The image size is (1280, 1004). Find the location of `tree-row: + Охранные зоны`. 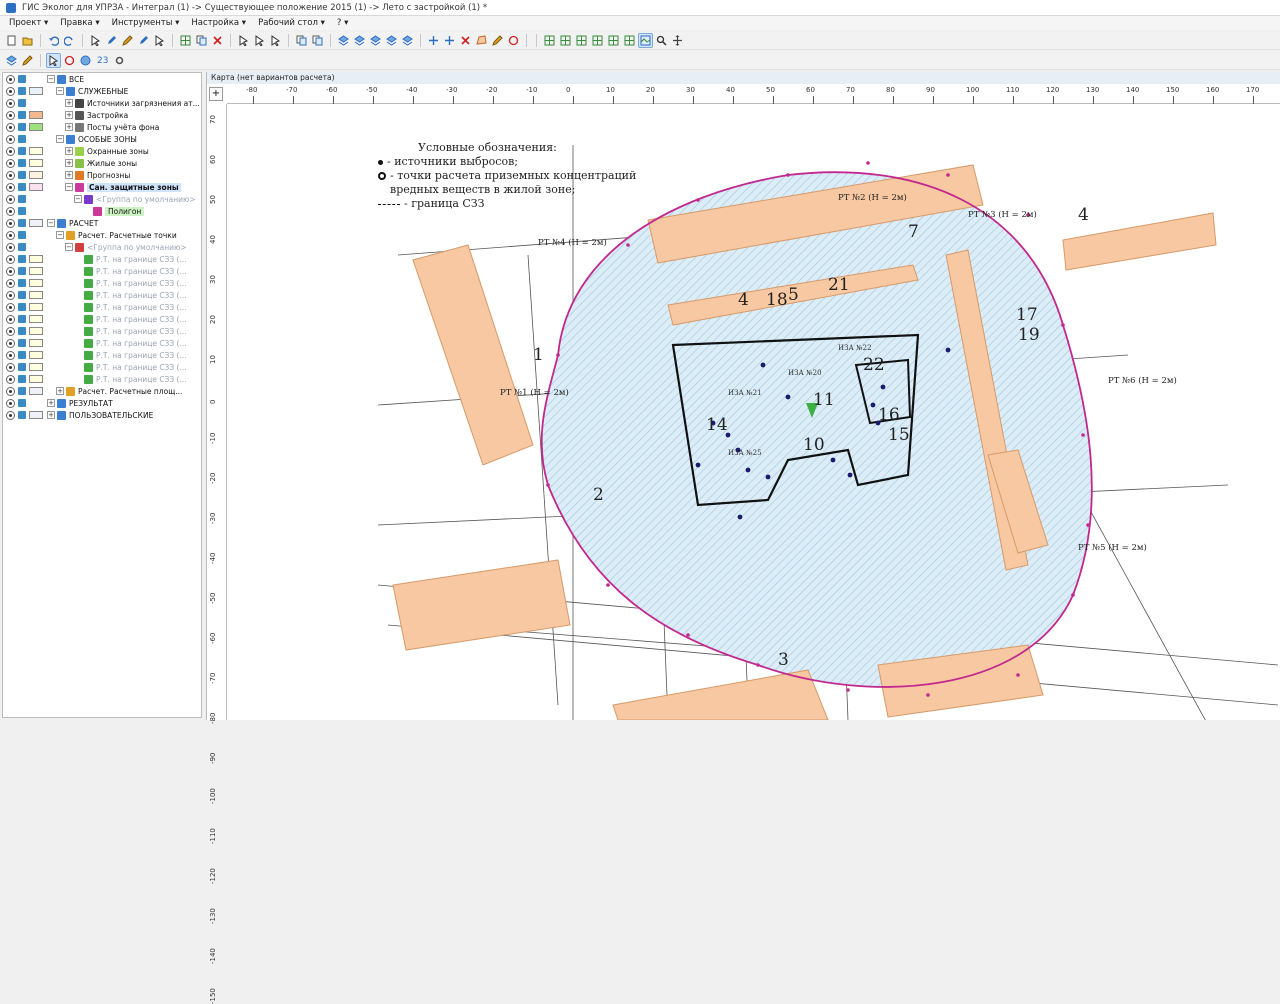

tree-row: + Охранные зоны is located at coordinates (102, 151).